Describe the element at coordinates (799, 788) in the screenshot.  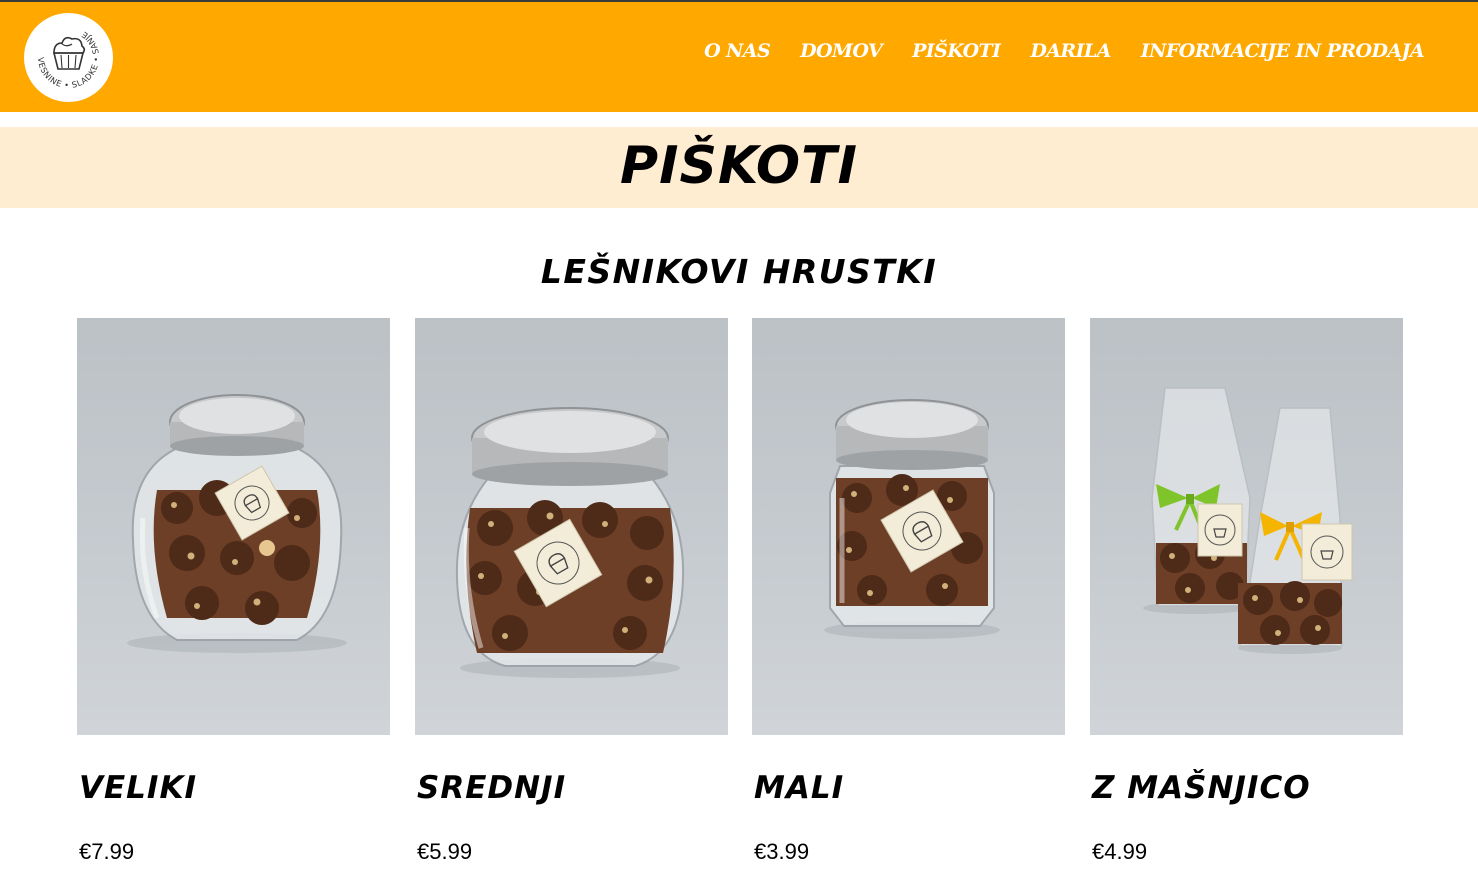
I see `product-name: MALI` at that location.